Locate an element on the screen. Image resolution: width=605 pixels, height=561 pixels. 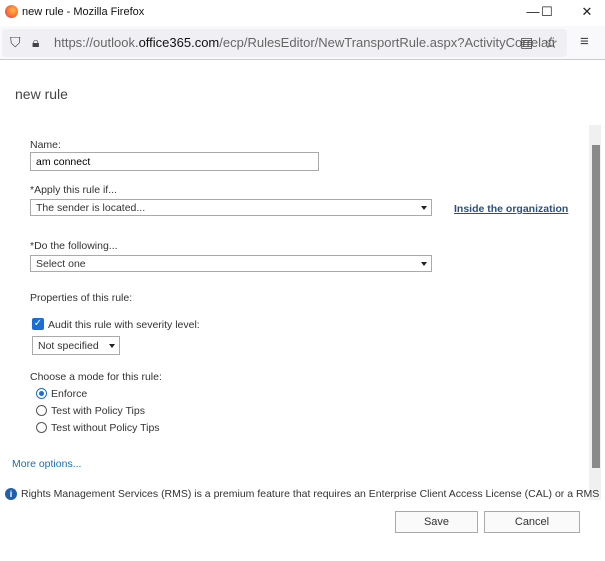
properties-label: Properties of this rule: is located at coordinates (81, 298).